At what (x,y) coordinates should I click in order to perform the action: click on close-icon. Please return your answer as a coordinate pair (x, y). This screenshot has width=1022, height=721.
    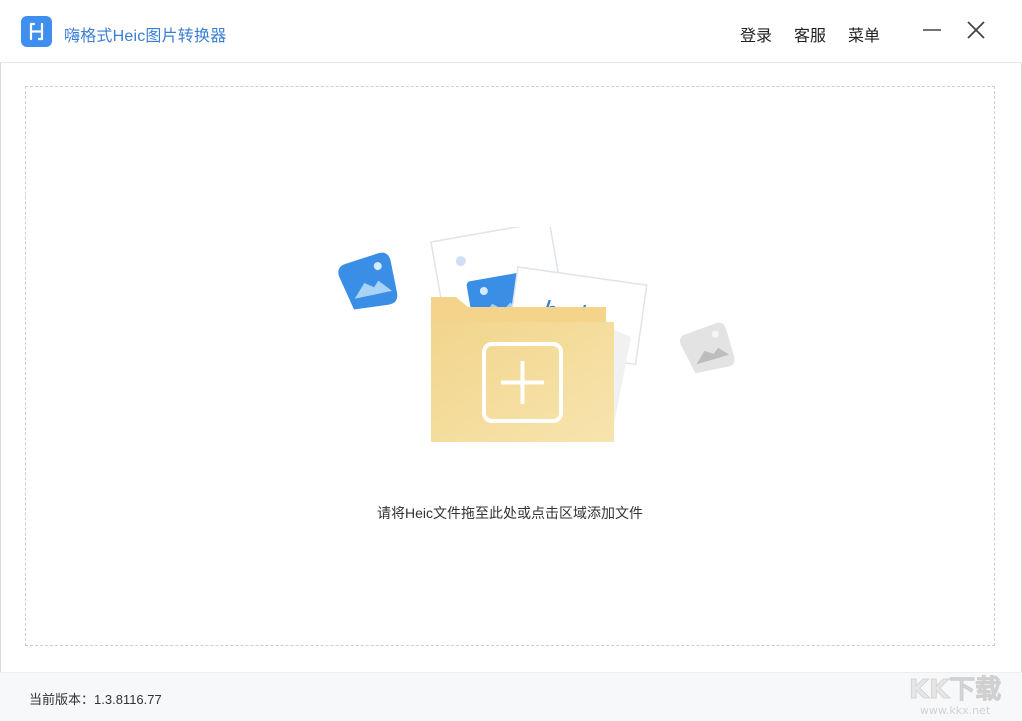
    Looking at the image, I should click on (976, 30).